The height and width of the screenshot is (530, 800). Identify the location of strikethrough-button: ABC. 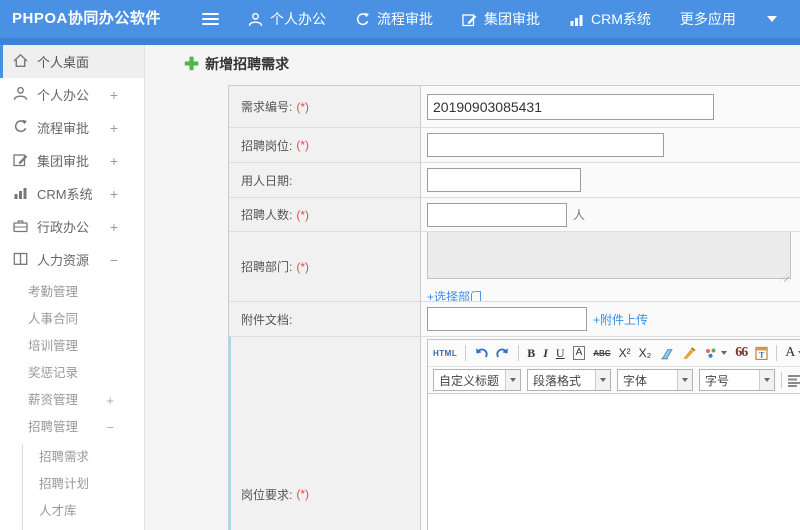
(601, 353).